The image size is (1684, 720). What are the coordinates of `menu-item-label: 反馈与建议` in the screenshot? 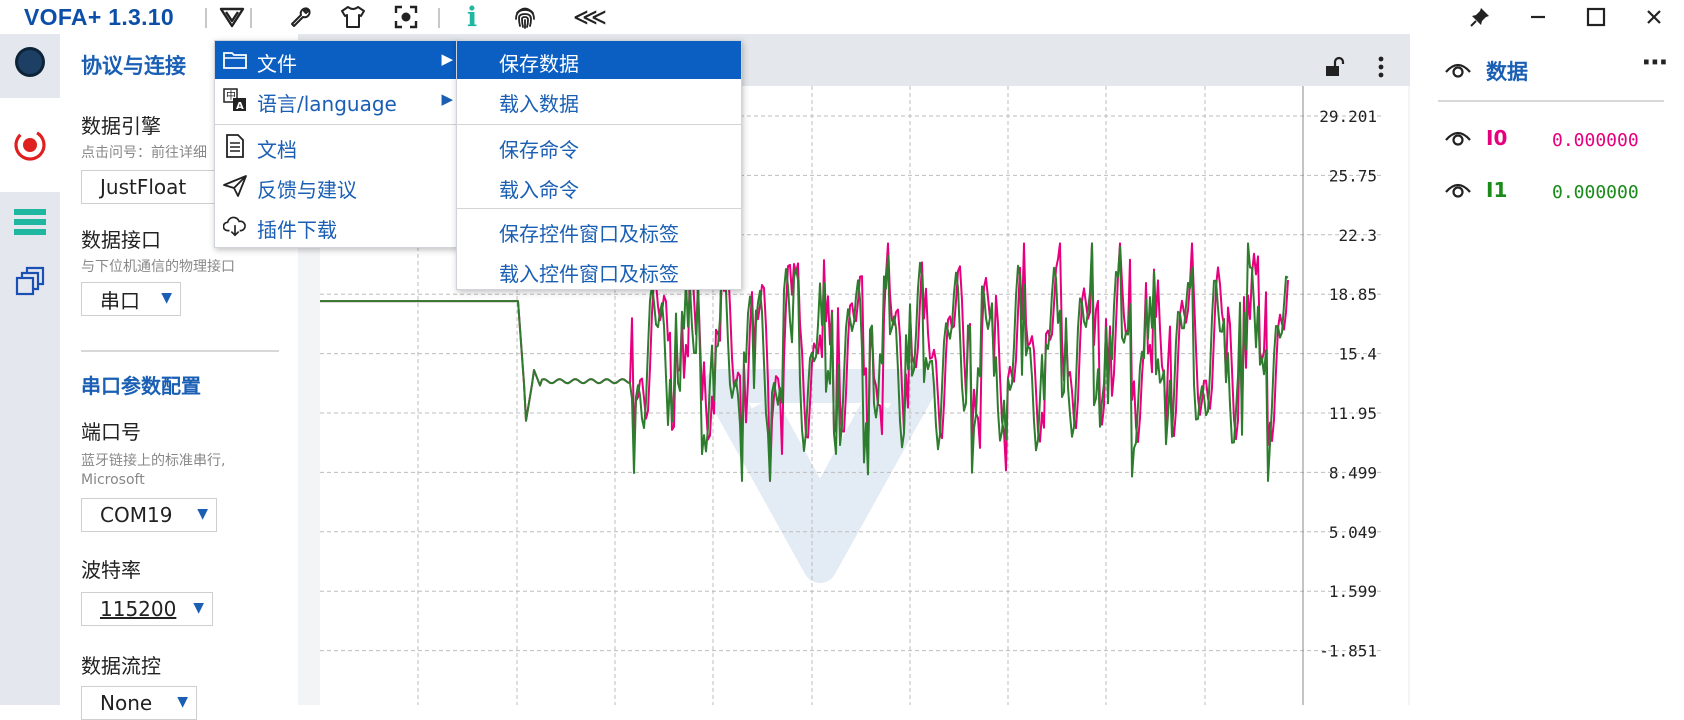 It's located at (307, 190).